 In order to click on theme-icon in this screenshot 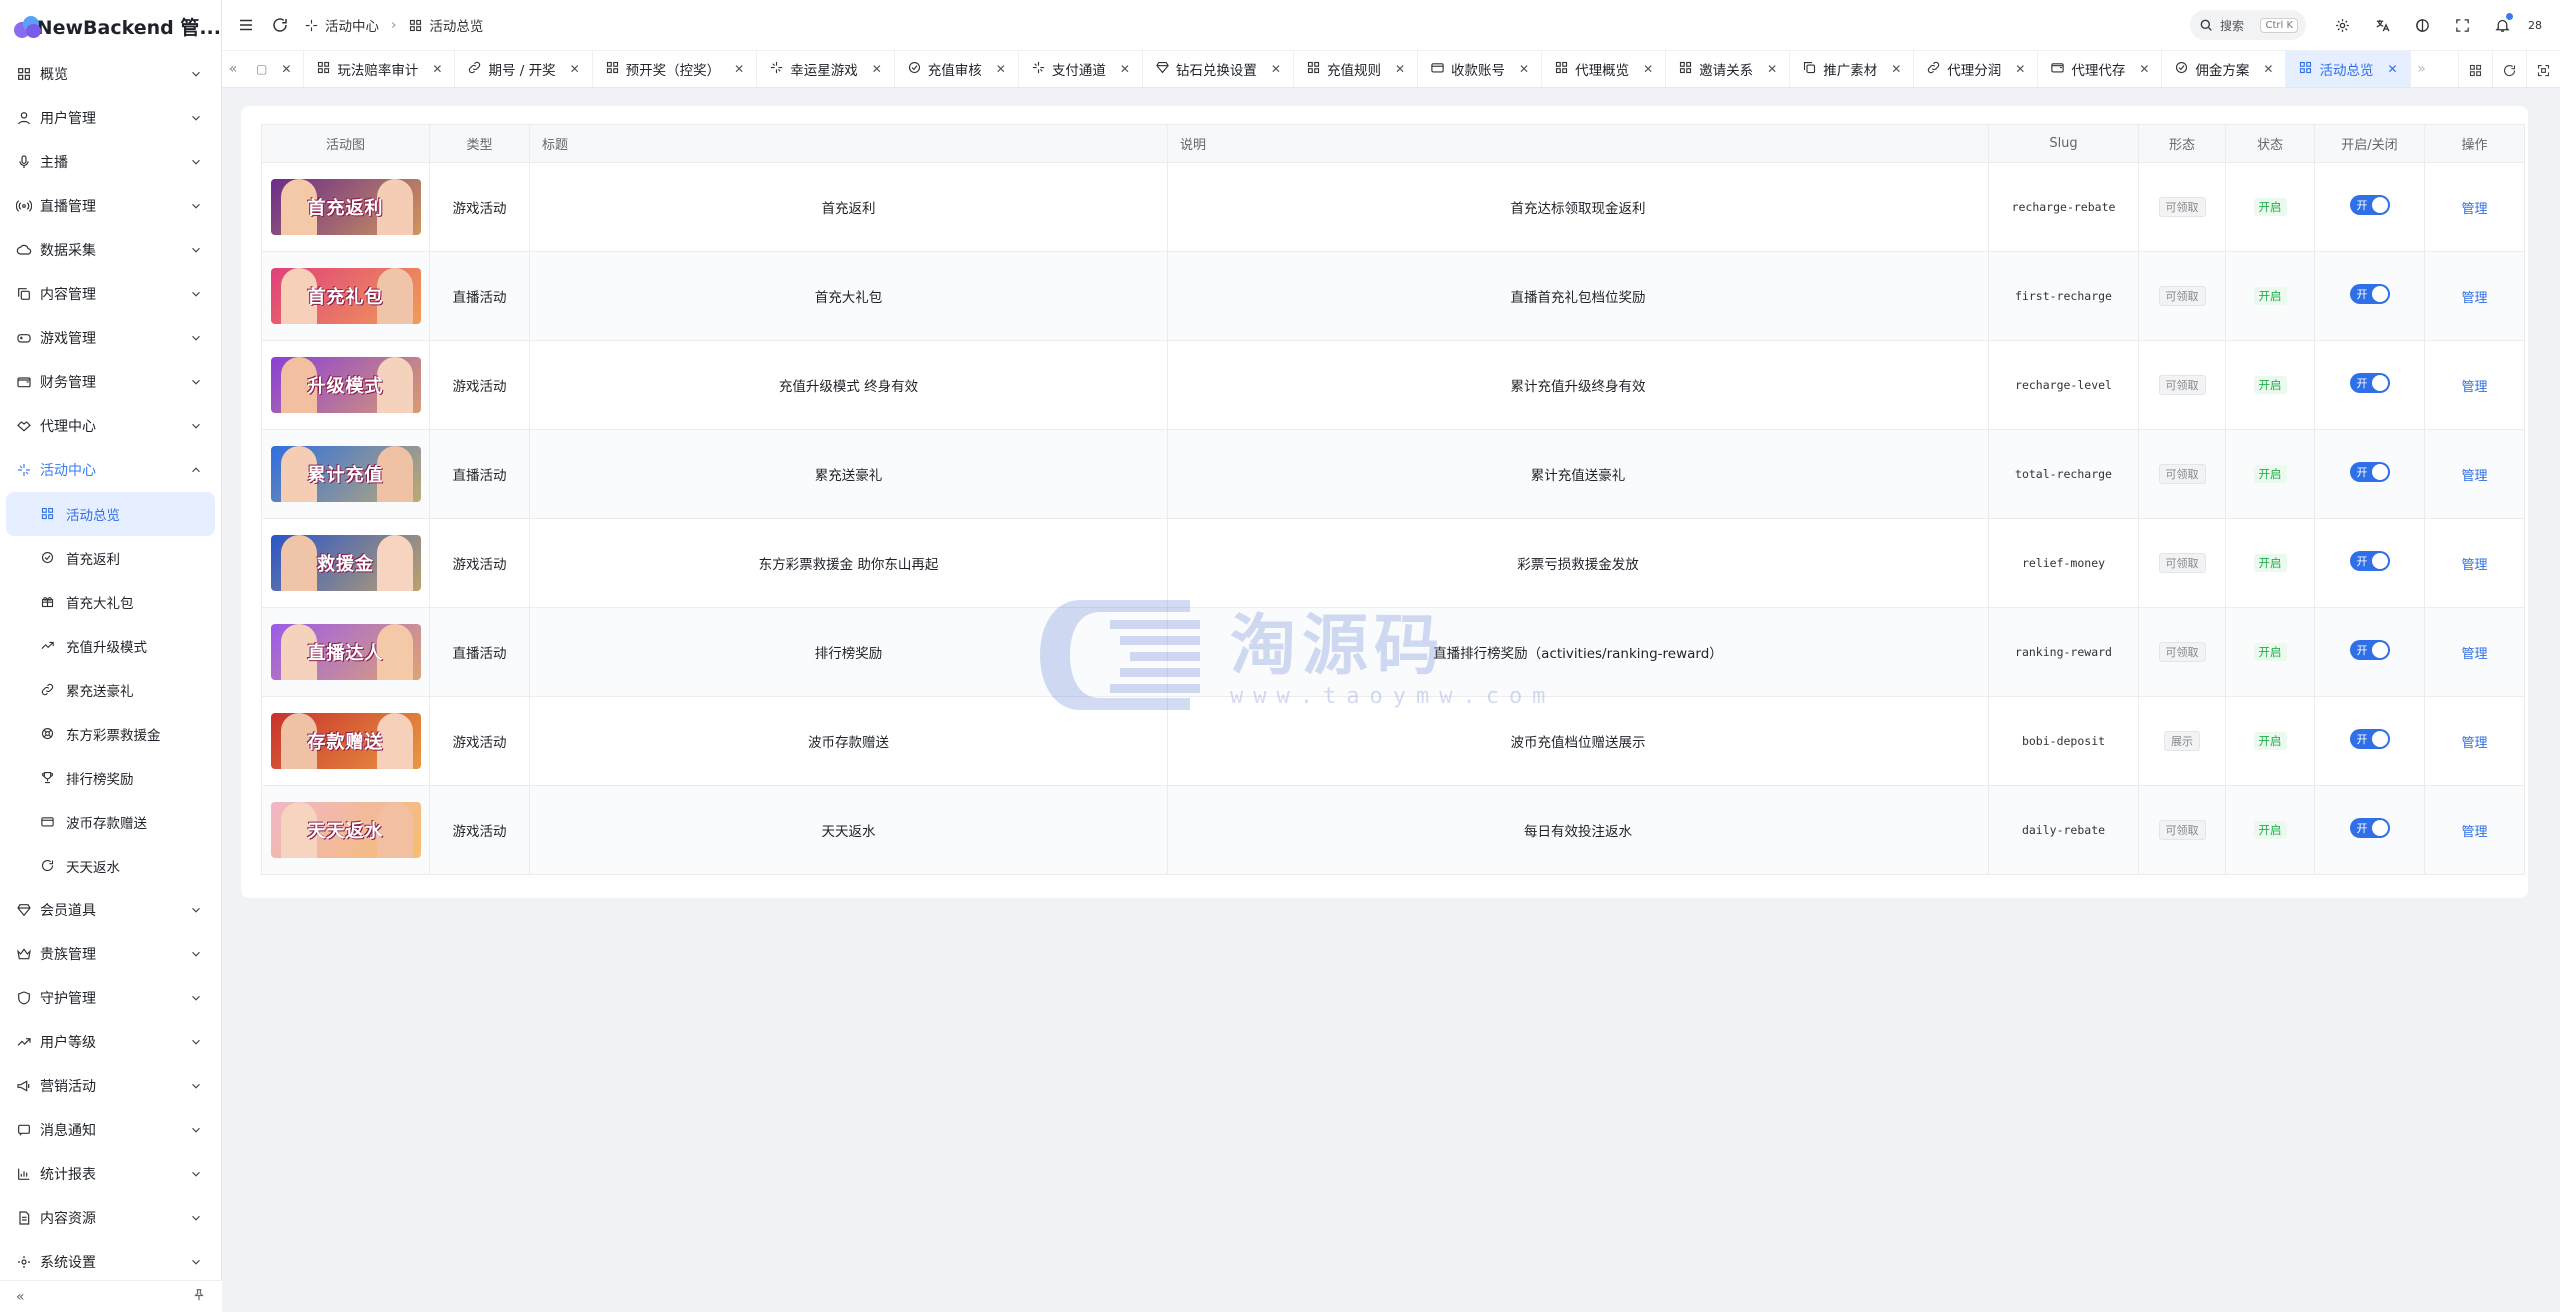, I will do `click(2422, 25)`.